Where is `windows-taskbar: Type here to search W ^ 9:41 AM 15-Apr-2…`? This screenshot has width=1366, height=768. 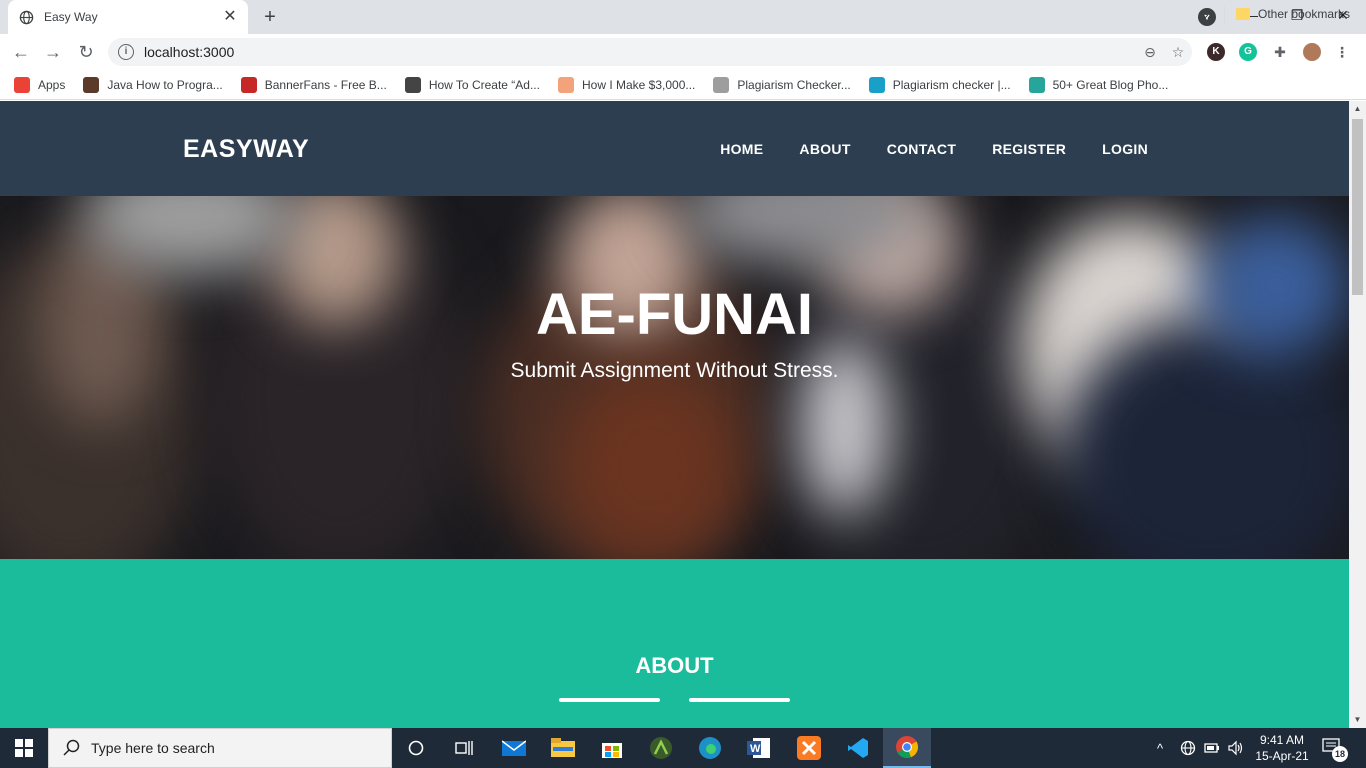
windows-taskbar: Type here to search W ^ 9:41 AM 15-Apr-2… is located at coordinates (683, 748).